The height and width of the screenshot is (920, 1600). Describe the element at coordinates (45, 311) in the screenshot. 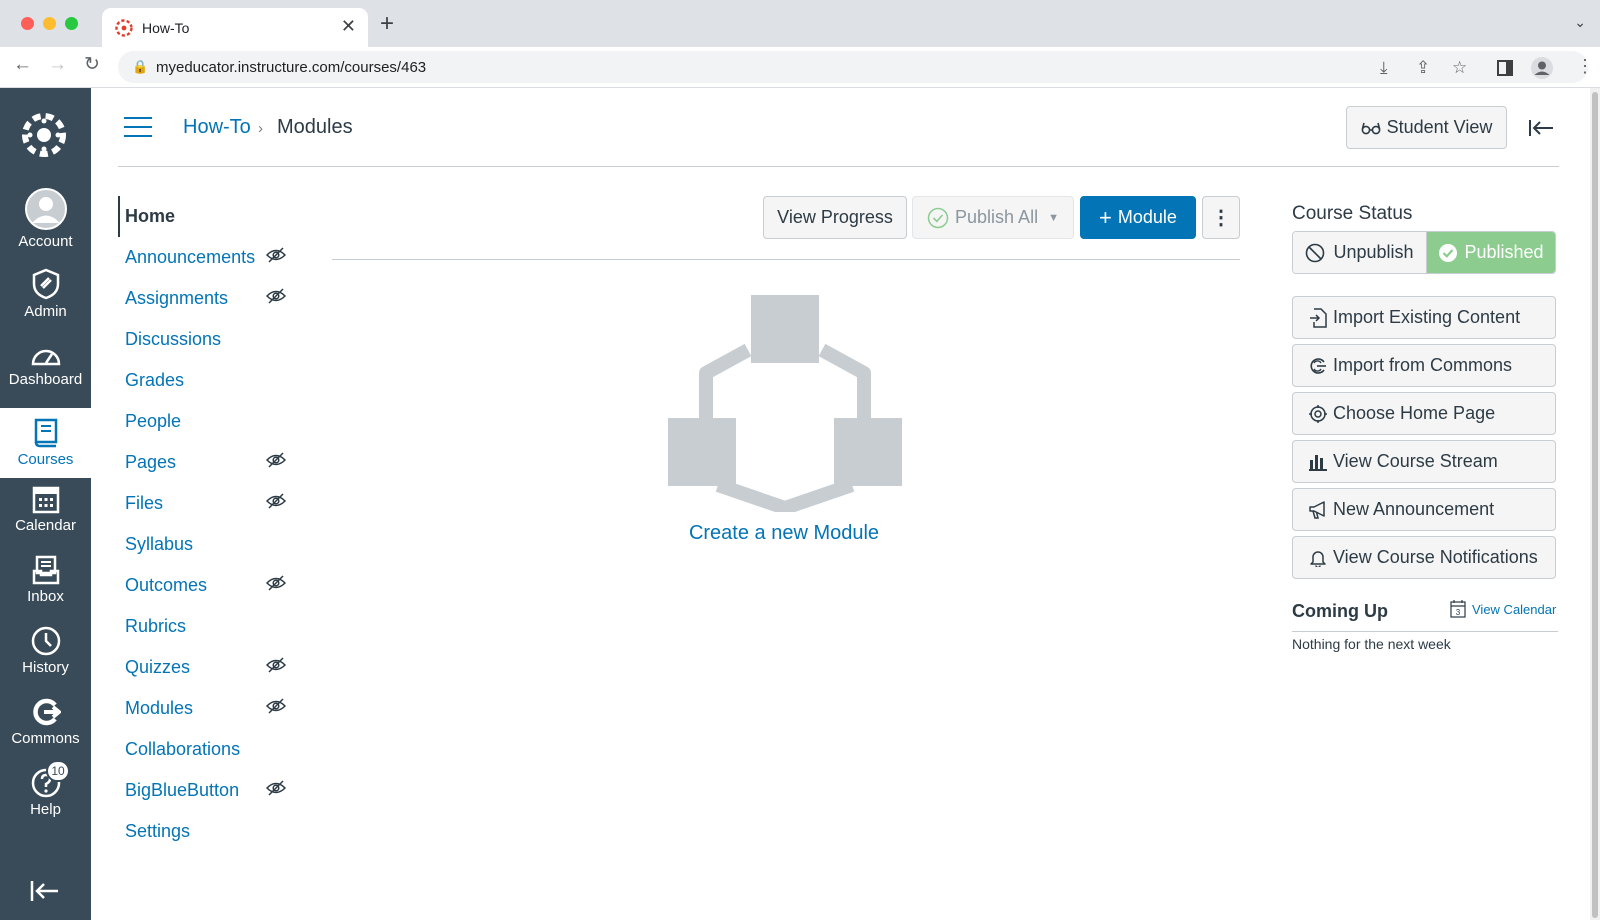

I see `global-nav-label: Admin` at that location.